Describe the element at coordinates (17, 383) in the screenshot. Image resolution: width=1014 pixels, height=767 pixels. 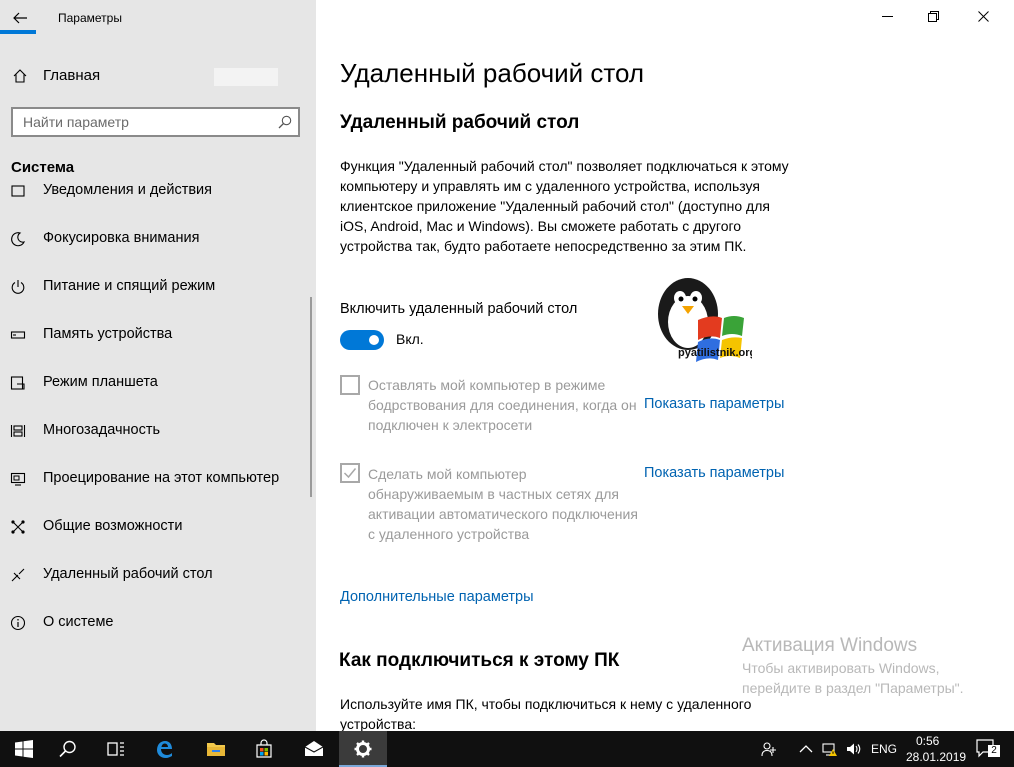
I see `tablet-icon` at that location.